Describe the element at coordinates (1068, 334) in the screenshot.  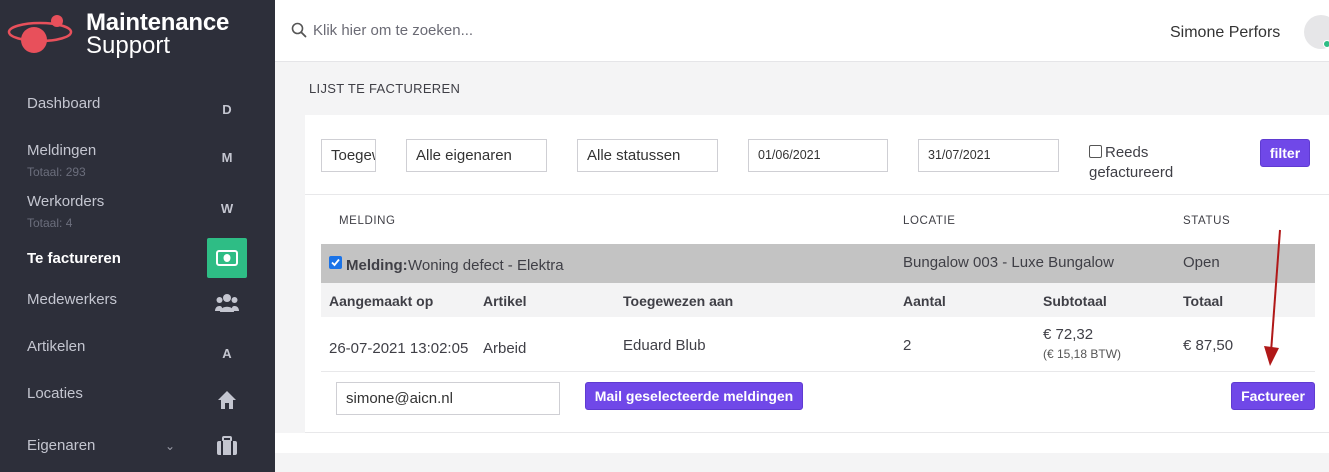
I see `line-subtotal: € 72,32` at that location.